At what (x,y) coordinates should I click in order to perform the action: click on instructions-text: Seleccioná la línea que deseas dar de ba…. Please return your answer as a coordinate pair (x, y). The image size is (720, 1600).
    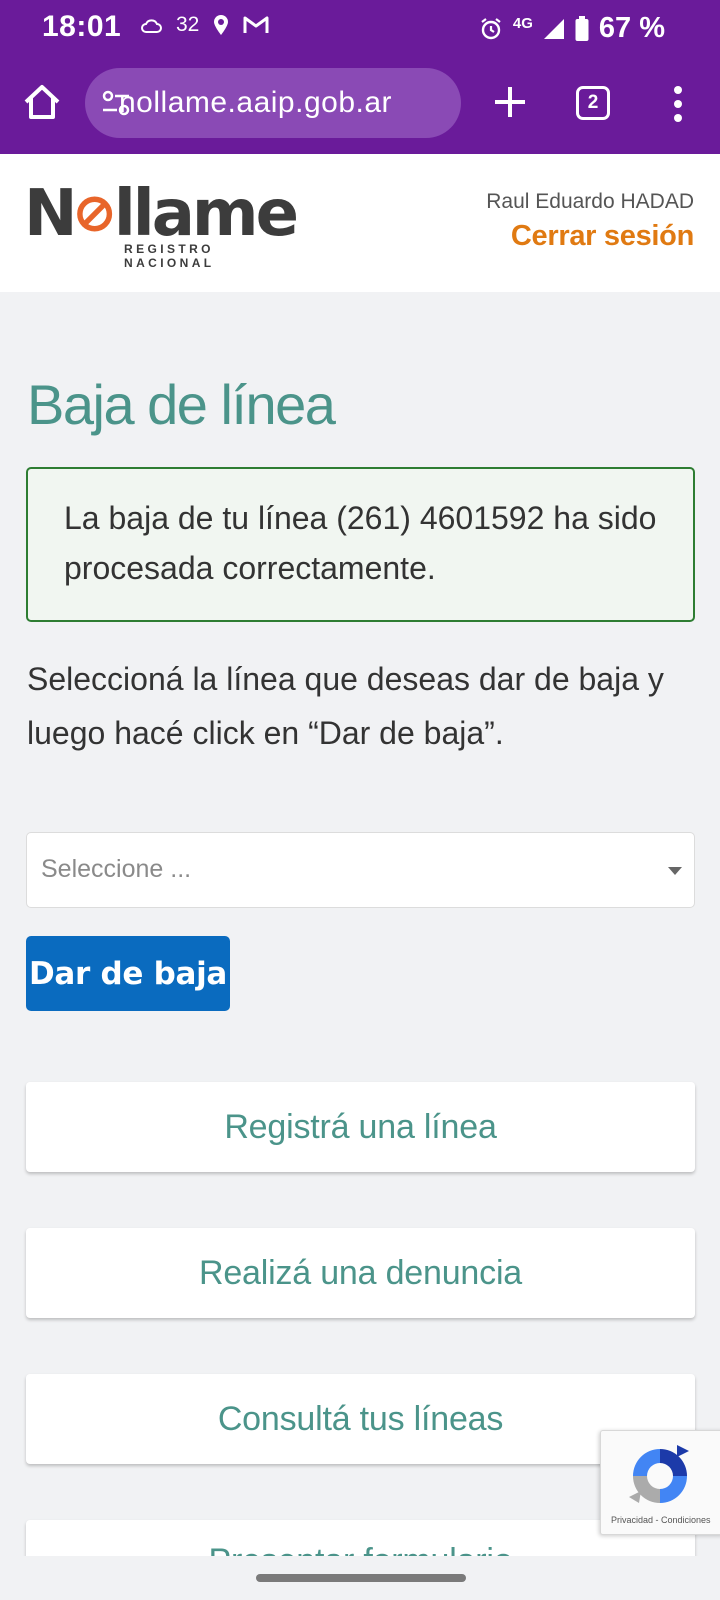
    Looking at the image, I should click on (345, 706).